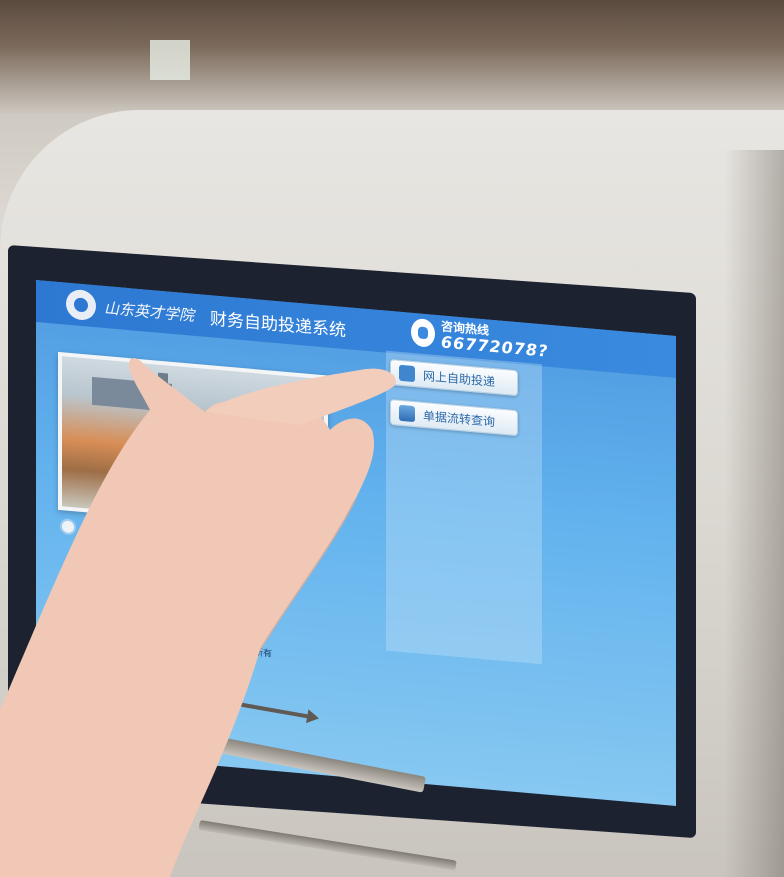 The height and width of the screenshot is (877, 784). Describe the element at coordinates (423, 332) in the screenshot. I see `phone-icon` at that location.